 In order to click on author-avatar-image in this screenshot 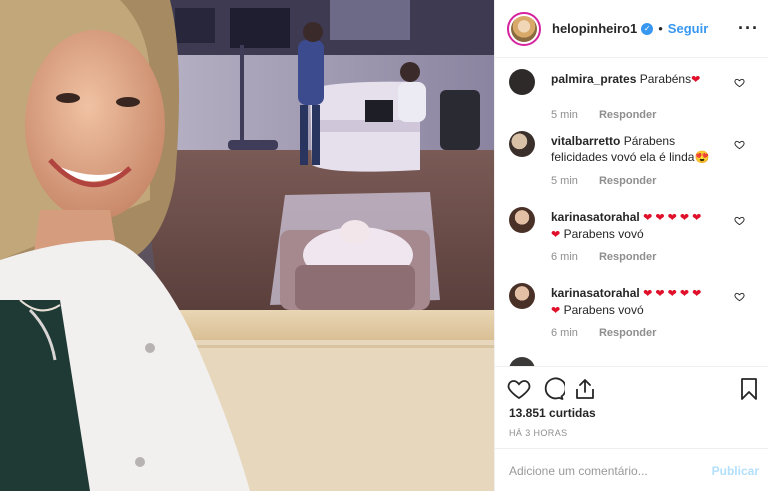, I will do `click(524, 28)`.